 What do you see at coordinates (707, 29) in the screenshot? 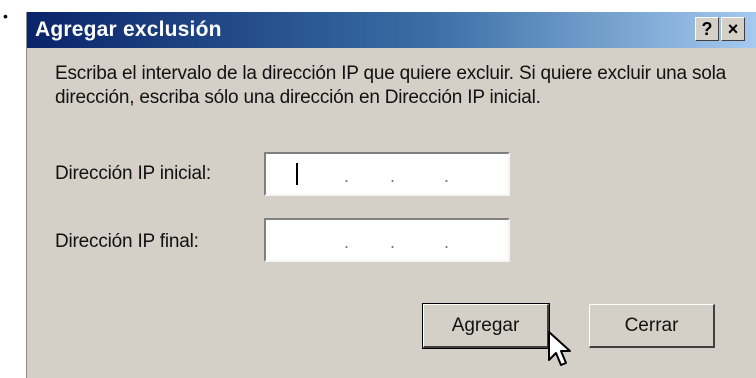
I see `help-button: ?` at bounding box center [707, 29].